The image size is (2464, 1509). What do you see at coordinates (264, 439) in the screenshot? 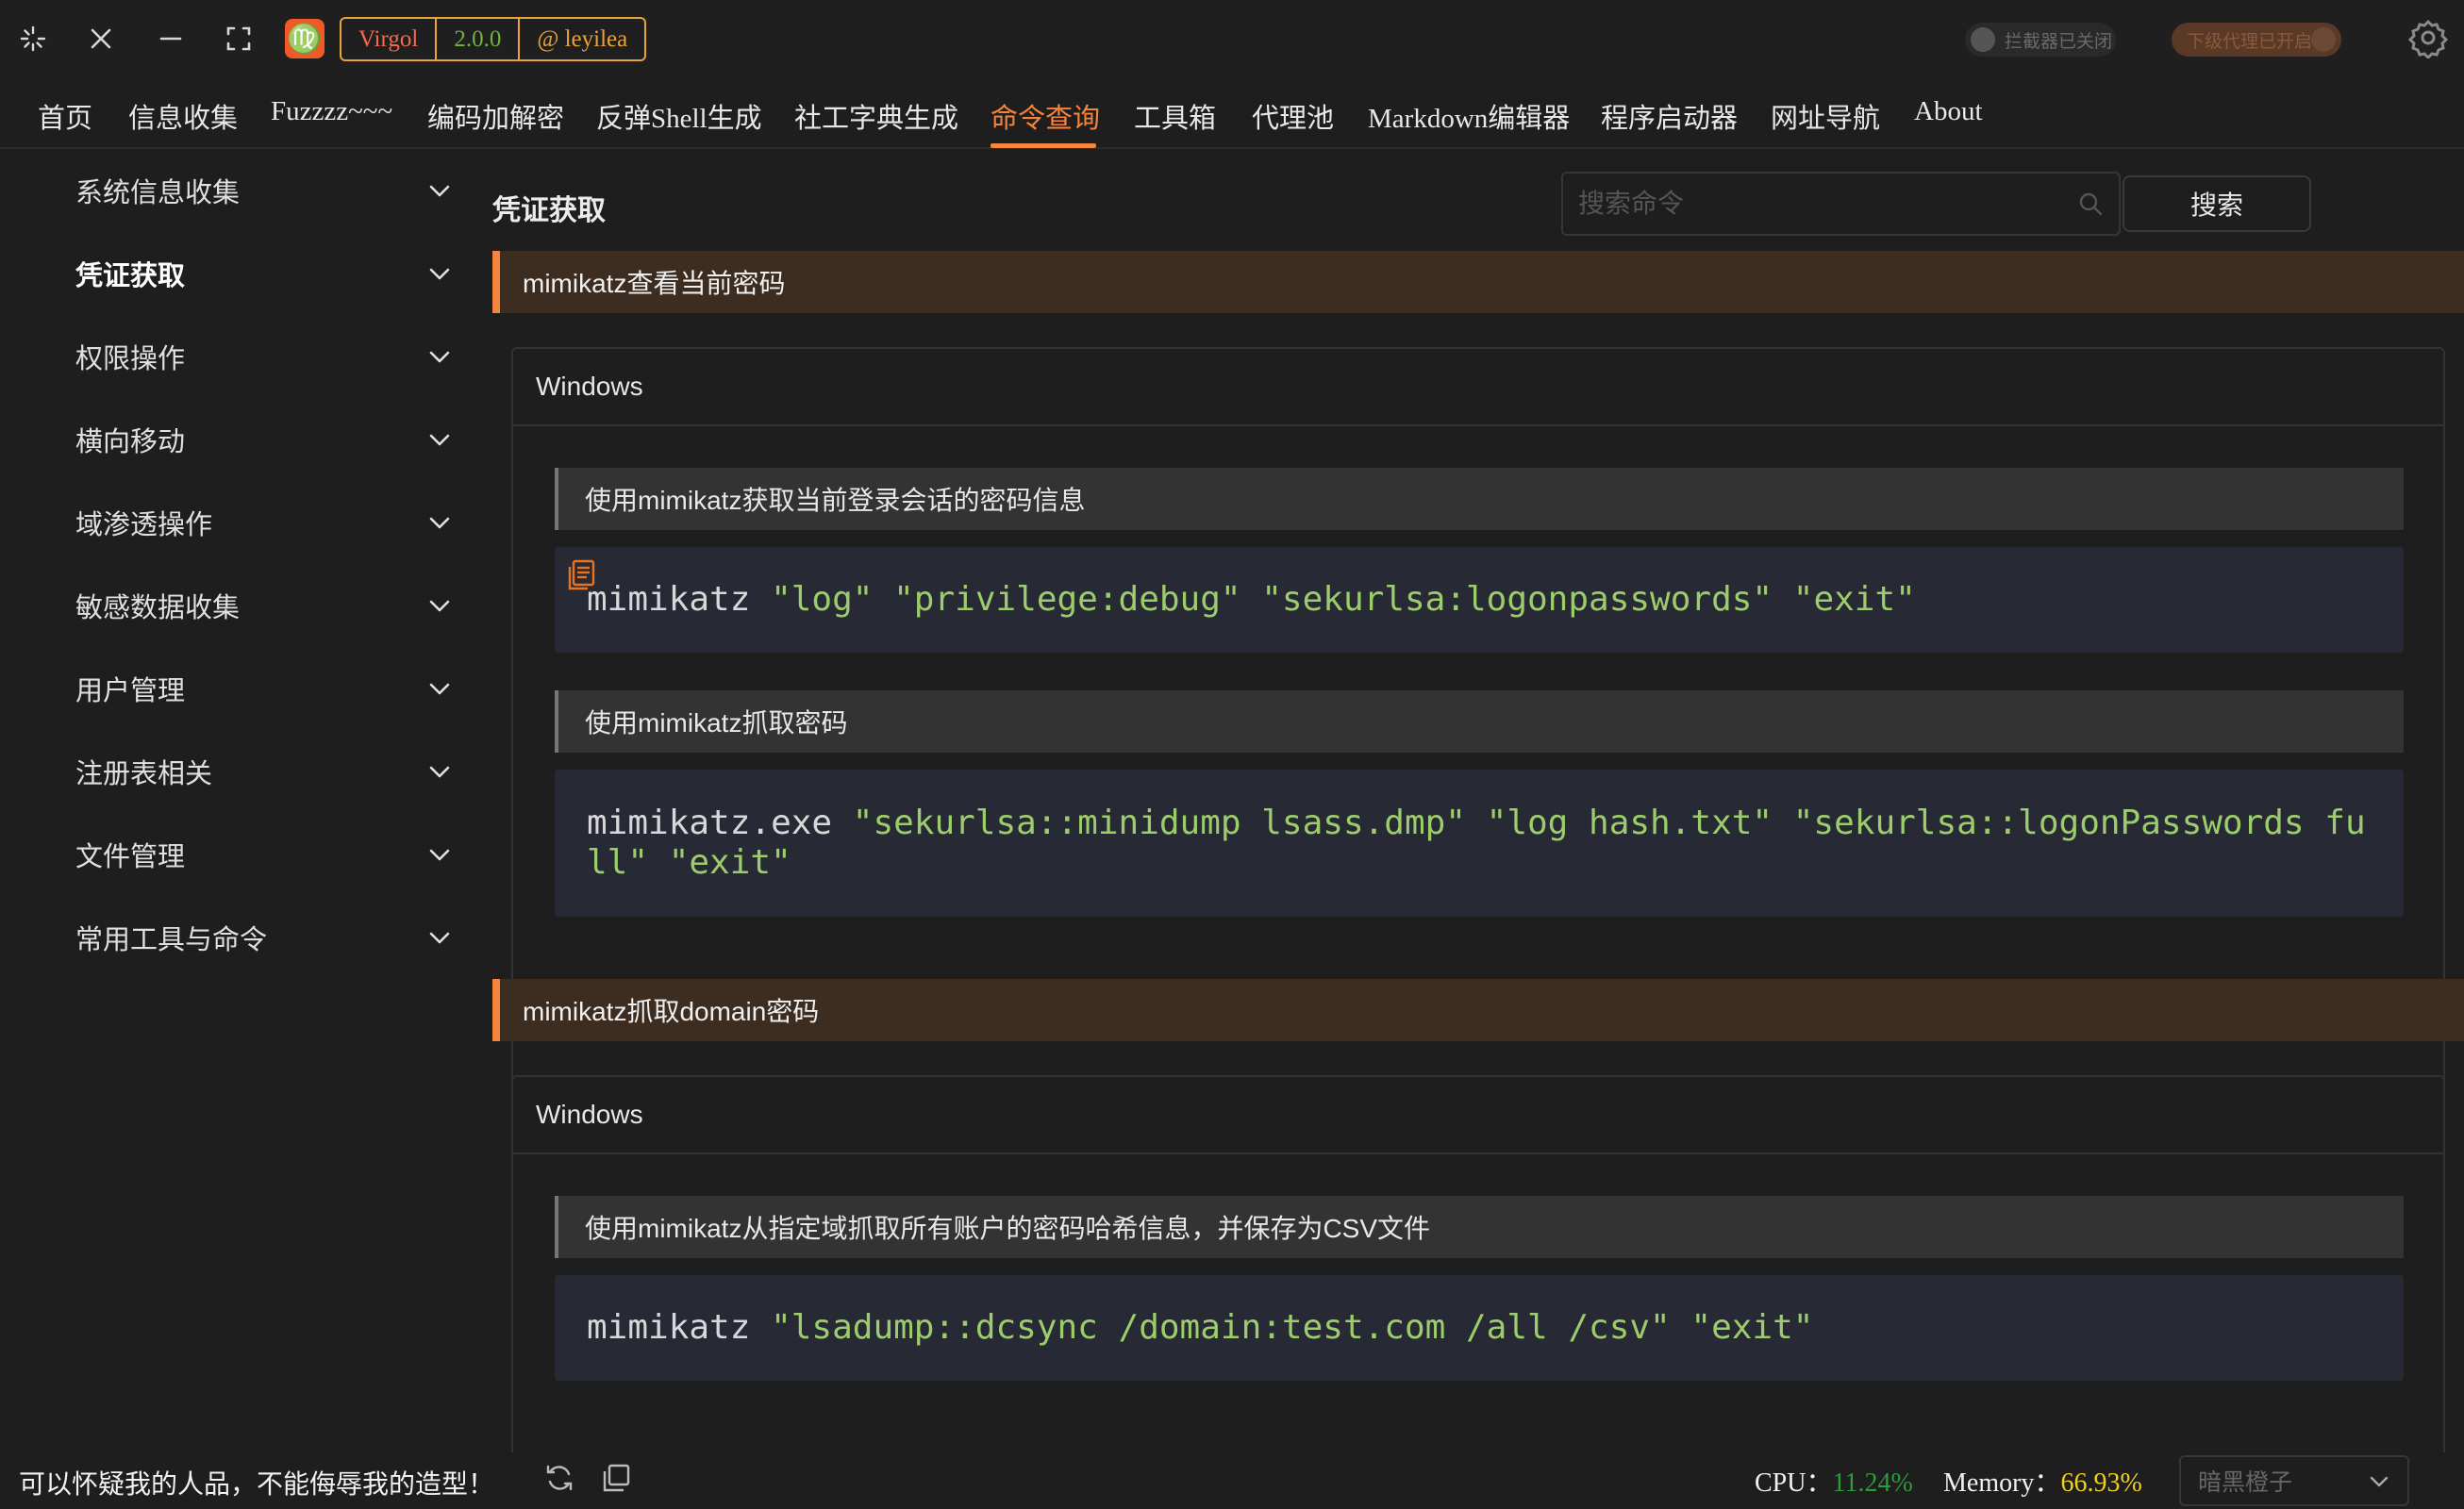
I see `sidebar-item-lateral-movement: 横向移动` at bounding box center [264, 439].